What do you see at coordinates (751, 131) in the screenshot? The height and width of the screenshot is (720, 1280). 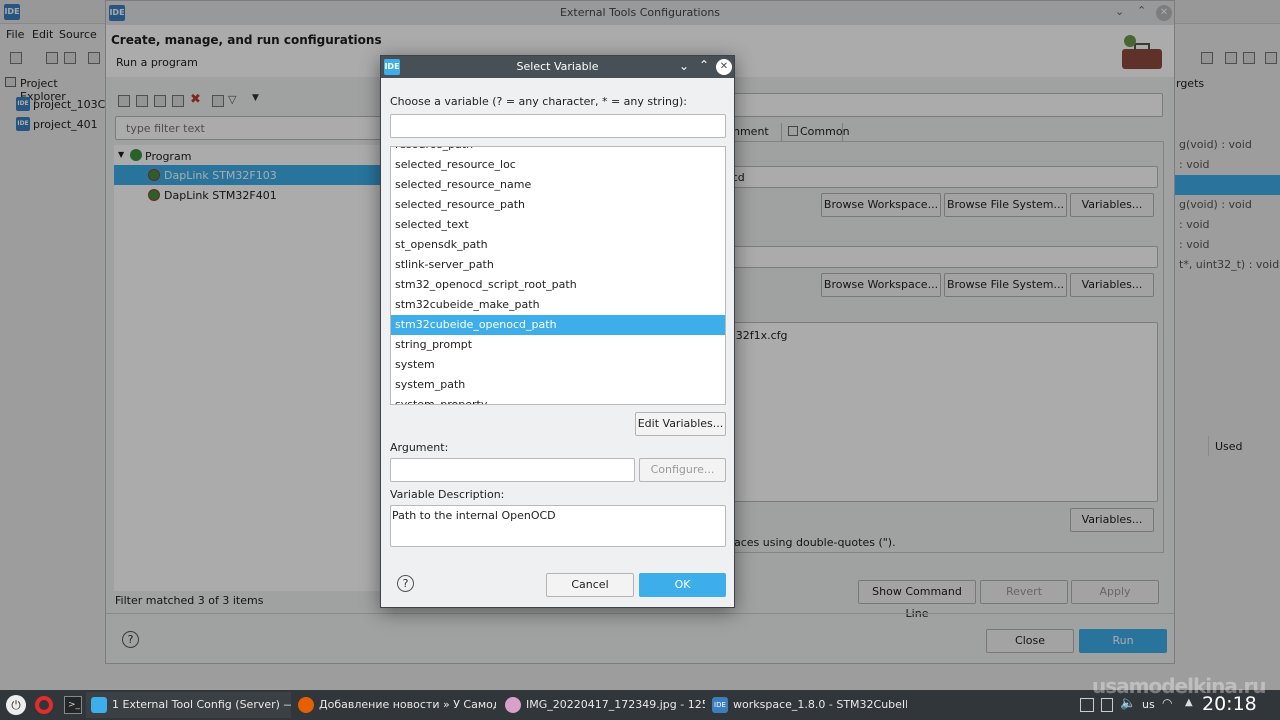 I see `tab-environment: nment` at bounding box center [751, 131].